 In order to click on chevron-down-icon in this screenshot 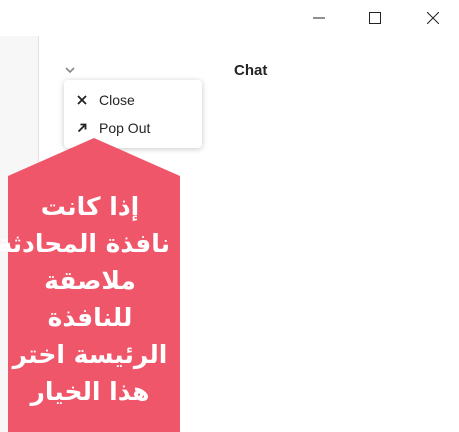, I will do `click(70, 70)`.